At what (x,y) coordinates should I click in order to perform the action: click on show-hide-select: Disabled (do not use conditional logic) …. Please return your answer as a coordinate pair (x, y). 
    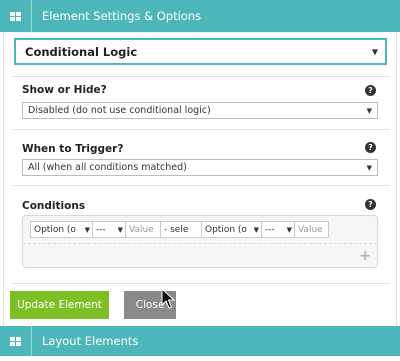
    Looking at the image, I should click on (200, 110).